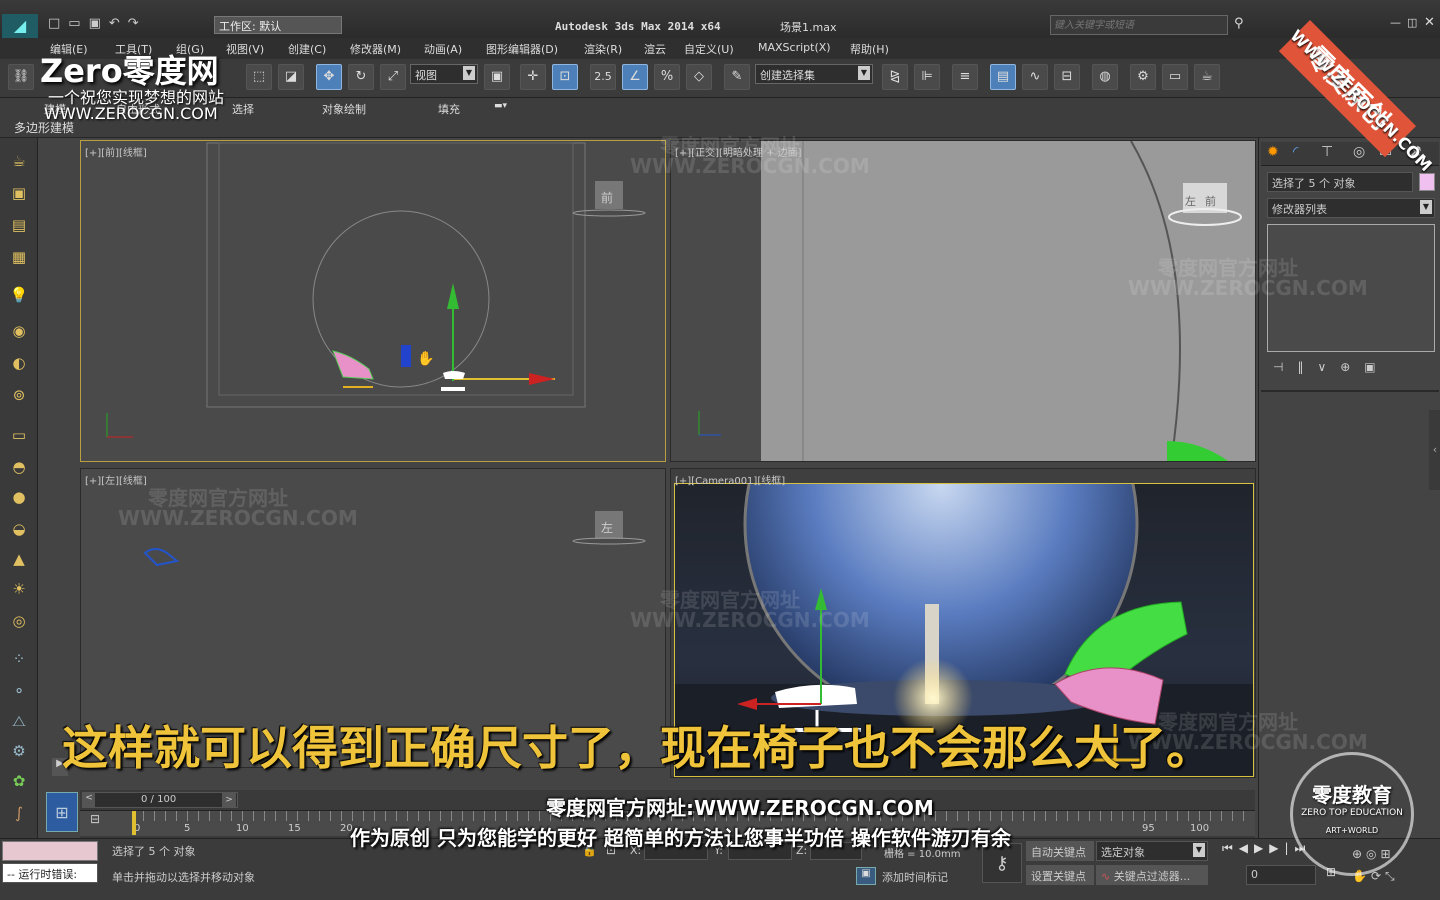 This screenshot has height=900, width=1440. Describe the element at coordinates (19, 621) in the screenshot. I see `disc-icon: ◎` at that location.